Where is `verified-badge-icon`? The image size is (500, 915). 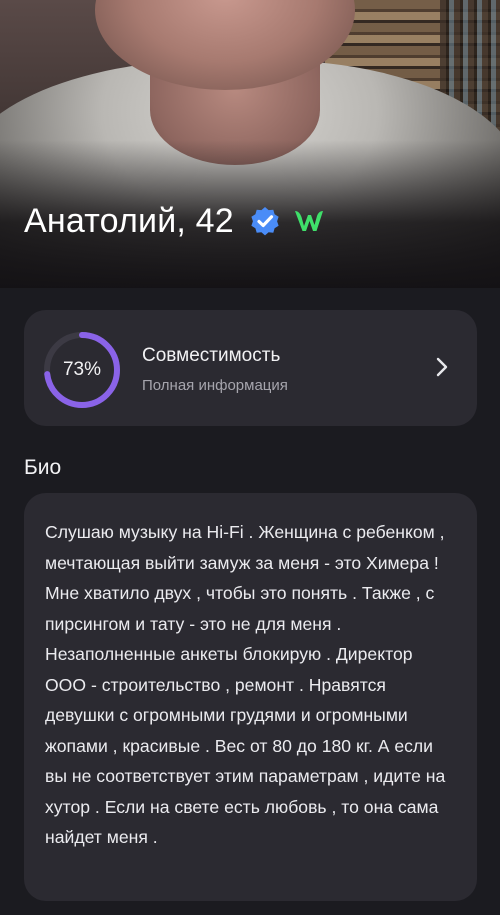
verified-badge-icon is located at coordinates (265, 221).